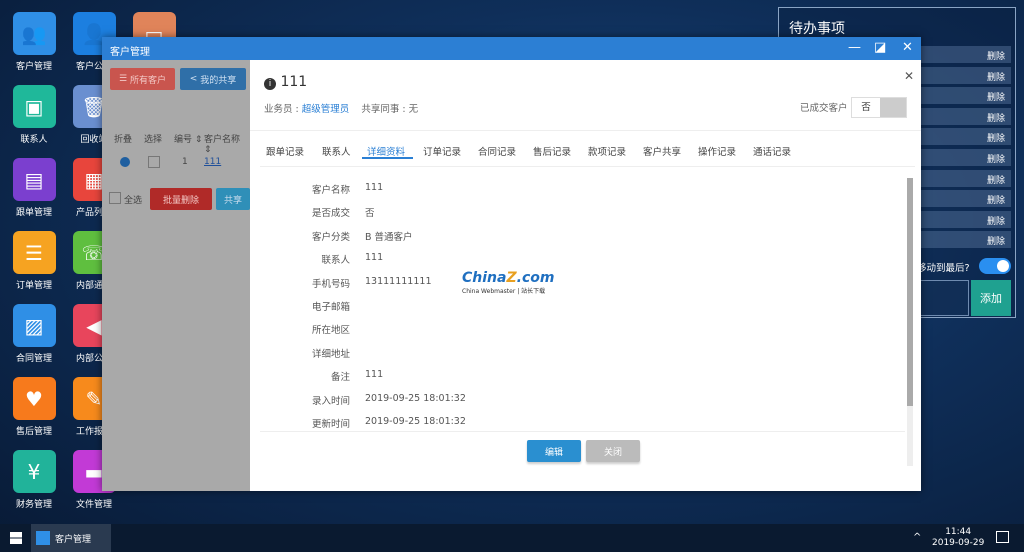 This screenshot has height=552, width=1024. What do you see at coordinates (330, 354) in the screenshot?
I see `field-label: 详细地址` at bounding box center [330, 354].